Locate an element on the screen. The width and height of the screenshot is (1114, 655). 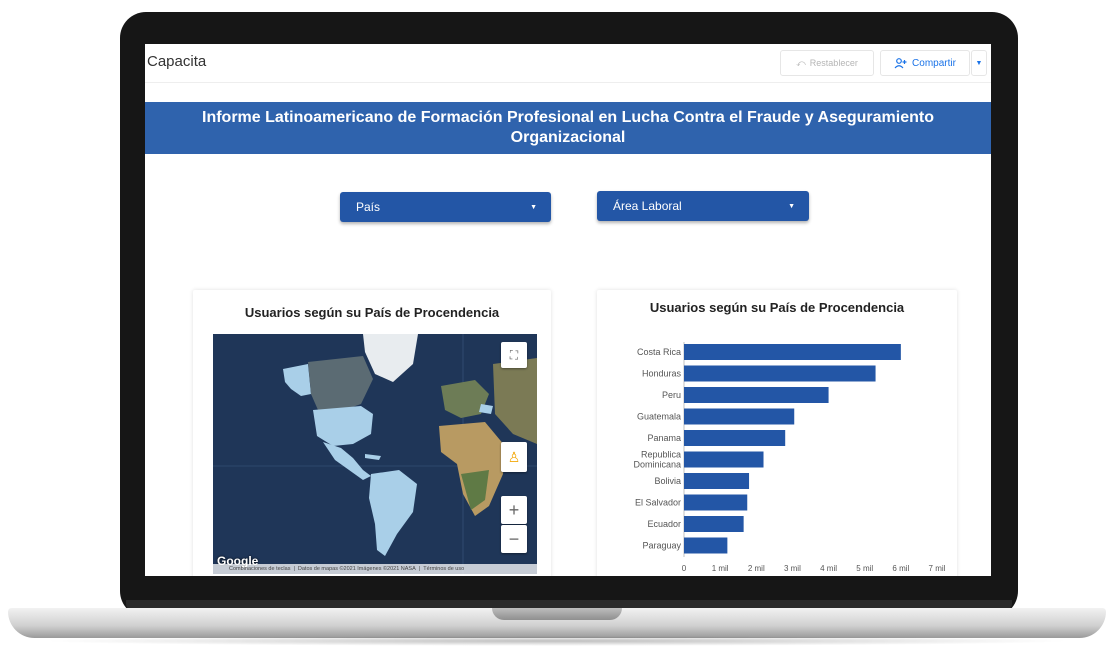
category-label: Paraguay is located at coordinates (661, 546).